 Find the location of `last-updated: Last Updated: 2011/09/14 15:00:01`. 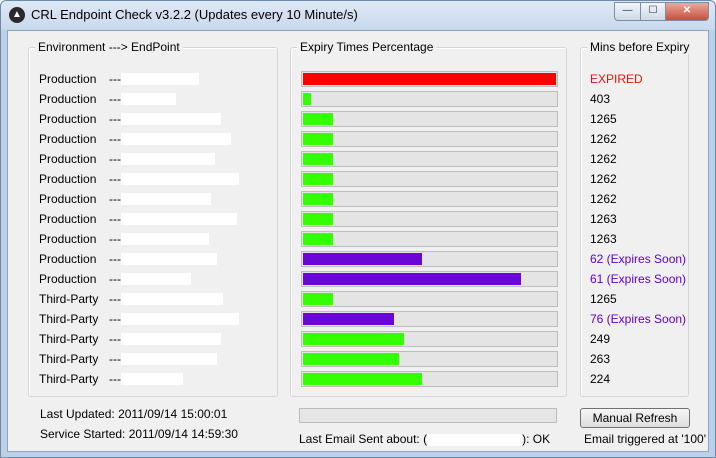

last-updated: Last Updated: 2011/09/14 15:00:01 is located at coordinates (133, 414).